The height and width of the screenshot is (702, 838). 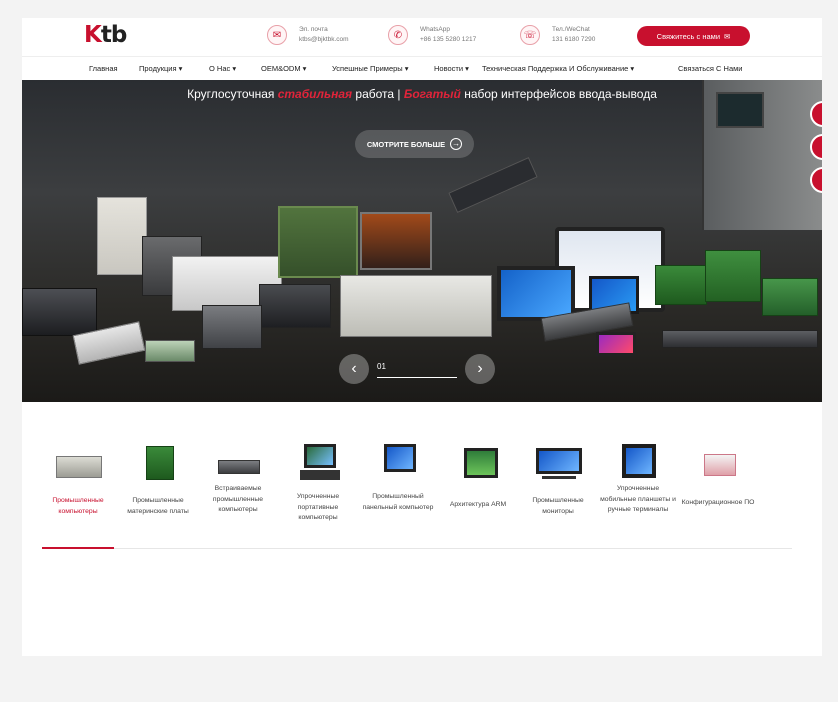 I want to click on fanless-pc-image, so click(x=232, y=327).